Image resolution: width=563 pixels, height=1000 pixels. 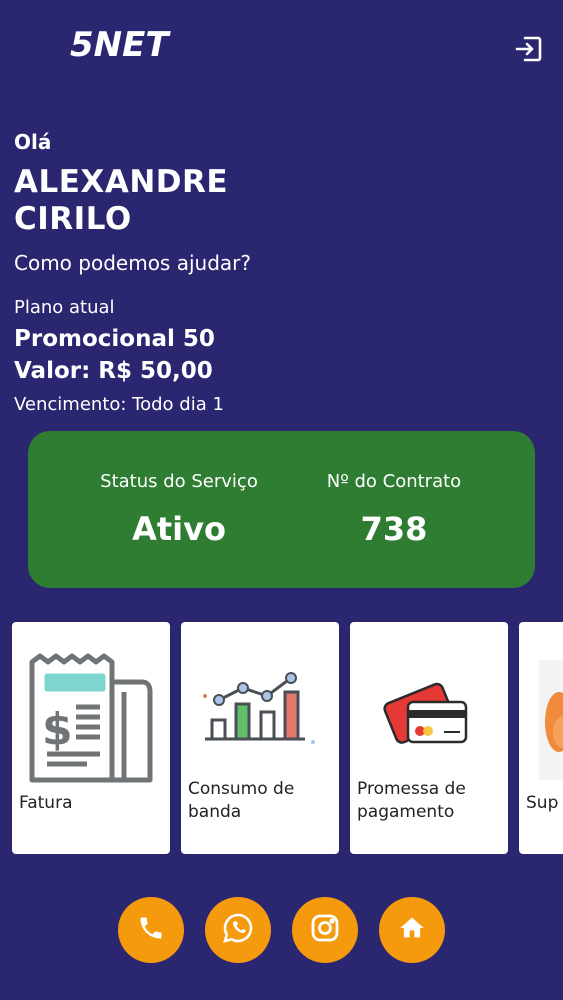 I want to click on service-card-label: Fatura, so click(x=46, y=803).